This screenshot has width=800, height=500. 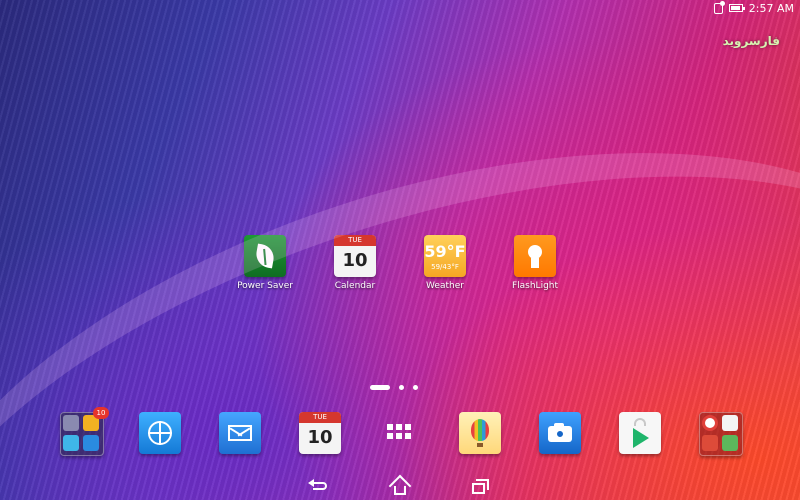 I want to click on recent-apps-icon, so click(x=480, y=486).